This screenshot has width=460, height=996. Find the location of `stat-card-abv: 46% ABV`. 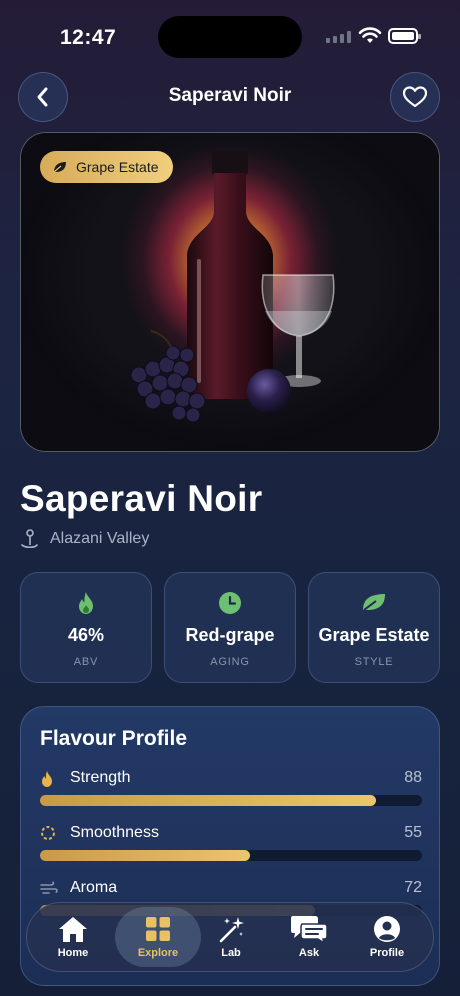

stat-card-abv: 46% ABV is located at coordinates (86, 627).